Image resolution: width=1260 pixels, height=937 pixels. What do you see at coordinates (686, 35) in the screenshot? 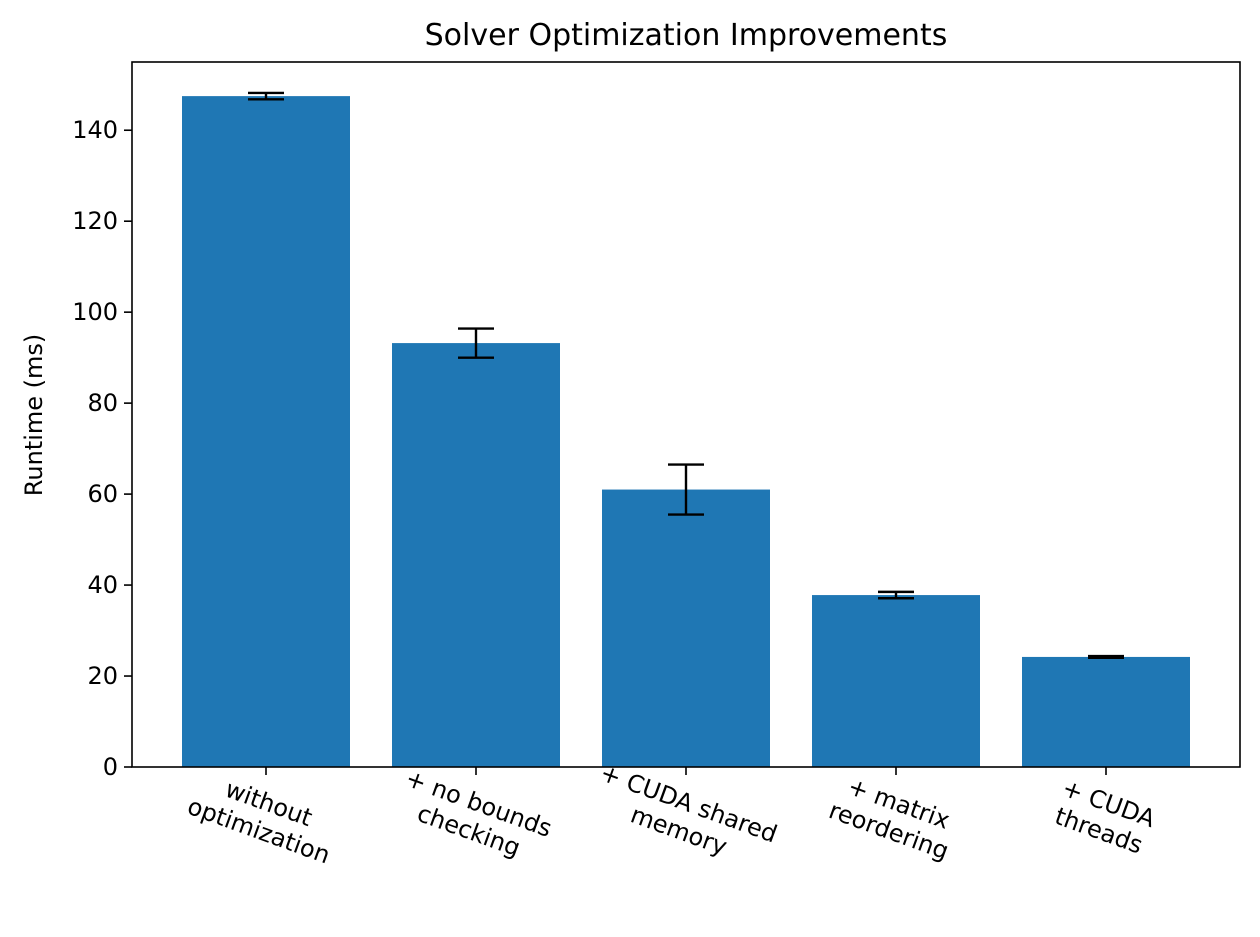
I see `chart-title: Solver Optimization Improvements` at bounding box center [686, 35].